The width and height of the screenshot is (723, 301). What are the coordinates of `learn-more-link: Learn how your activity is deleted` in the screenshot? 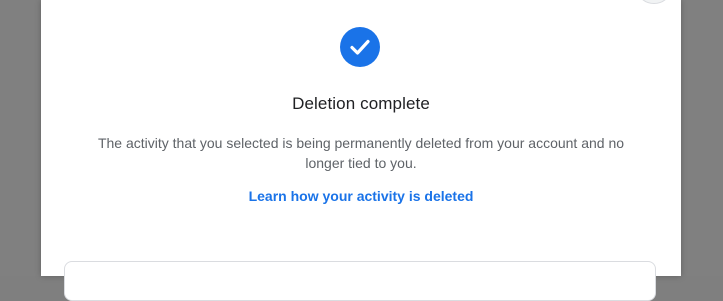 It's located at (361, 196).